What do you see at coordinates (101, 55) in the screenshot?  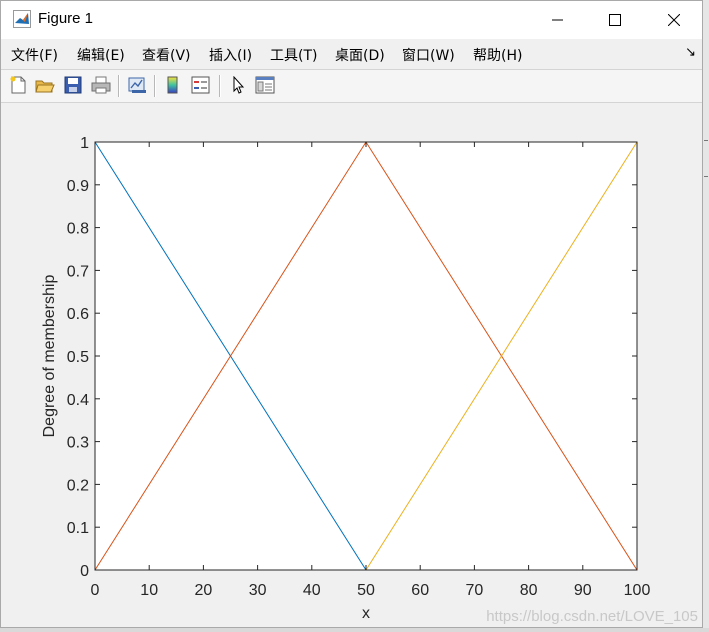 I see `menu-edit: 编辑(E)` at bounding box center [101, 55].